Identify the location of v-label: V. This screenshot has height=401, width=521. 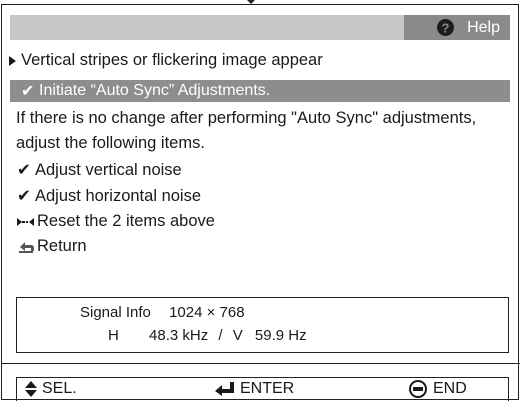
(237, 335).